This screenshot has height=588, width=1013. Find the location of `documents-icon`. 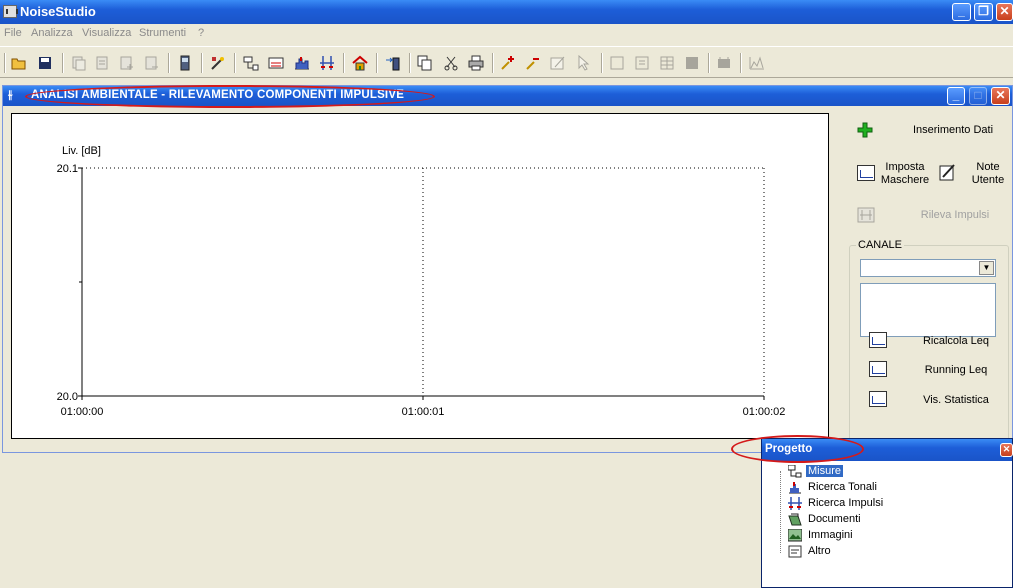

documents-icon is located at coordinates (795, 519).